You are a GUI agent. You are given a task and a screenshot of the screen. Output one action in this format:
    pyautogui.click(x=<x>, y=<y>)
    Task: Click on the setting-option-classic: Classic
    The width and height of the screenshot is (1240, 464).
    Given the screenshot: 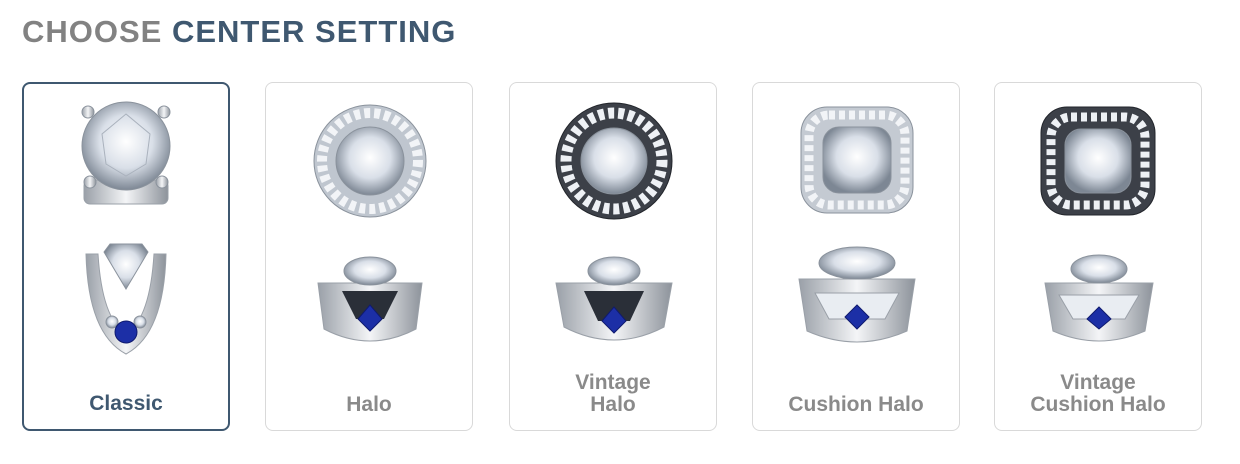 What is the action you would take?
    pyautogui.click(x=126, y=256)
    